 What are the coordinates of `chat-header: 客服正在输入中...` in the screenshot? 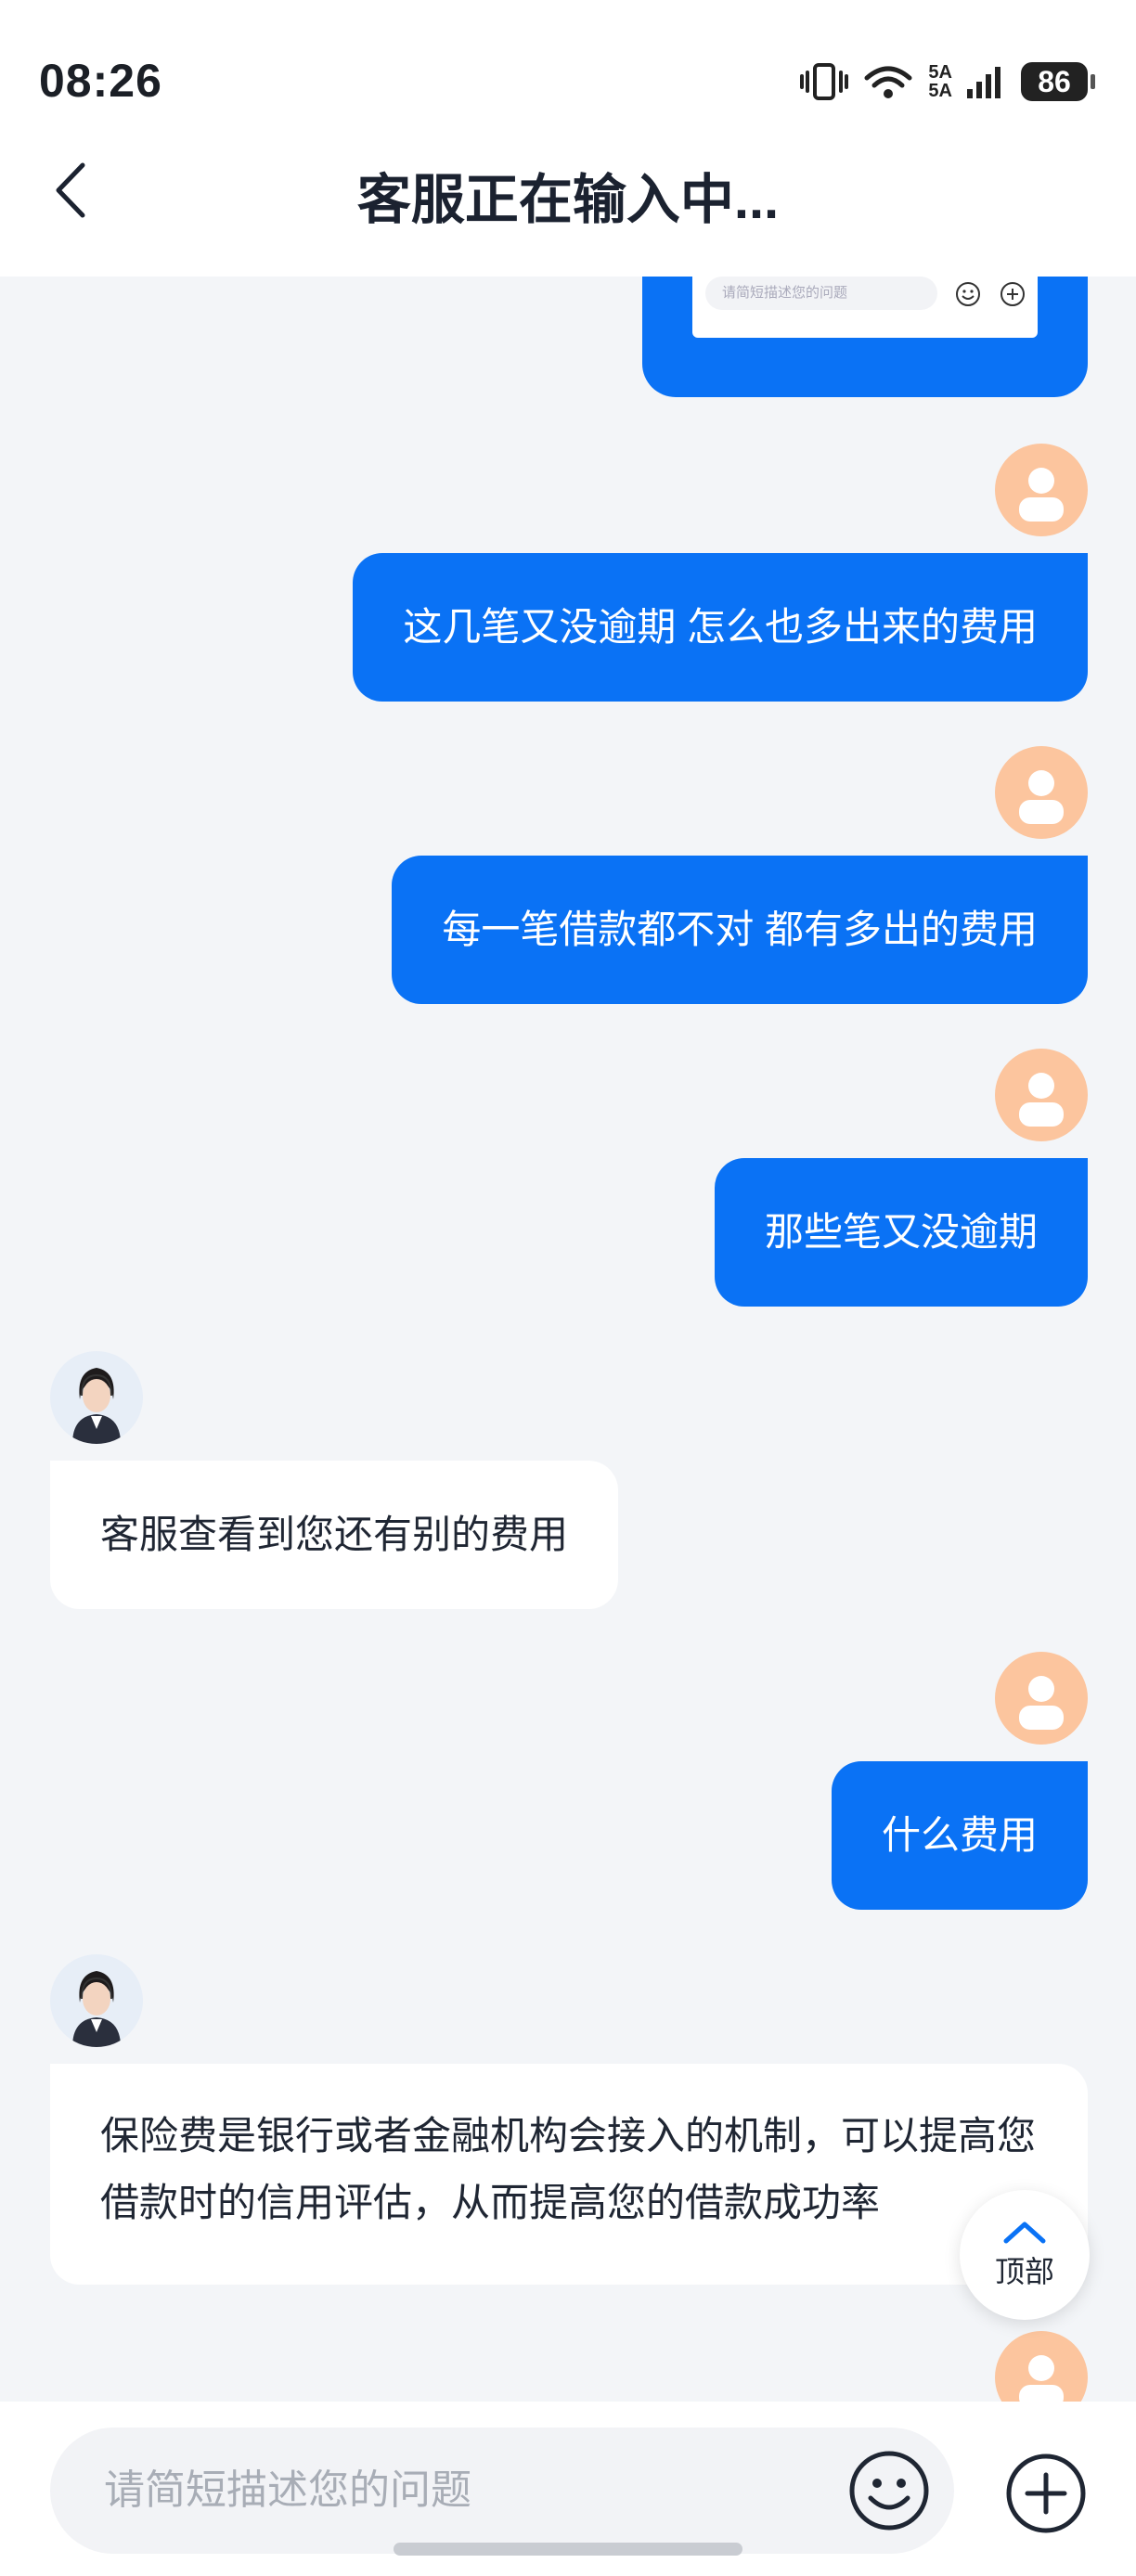 It's located at (568, 208).